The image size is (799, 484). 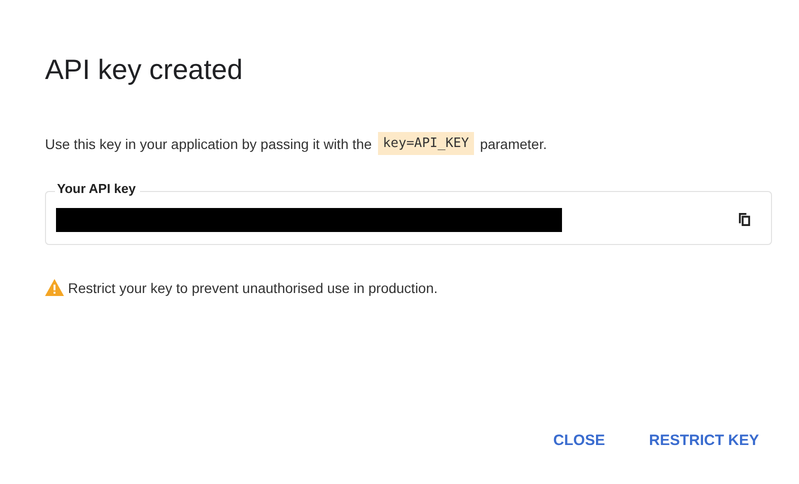 What do you see at coordinates (579, 440) in the screenshot?
I see `dialog-button: CLOSE` at bounding box center [579, 440].